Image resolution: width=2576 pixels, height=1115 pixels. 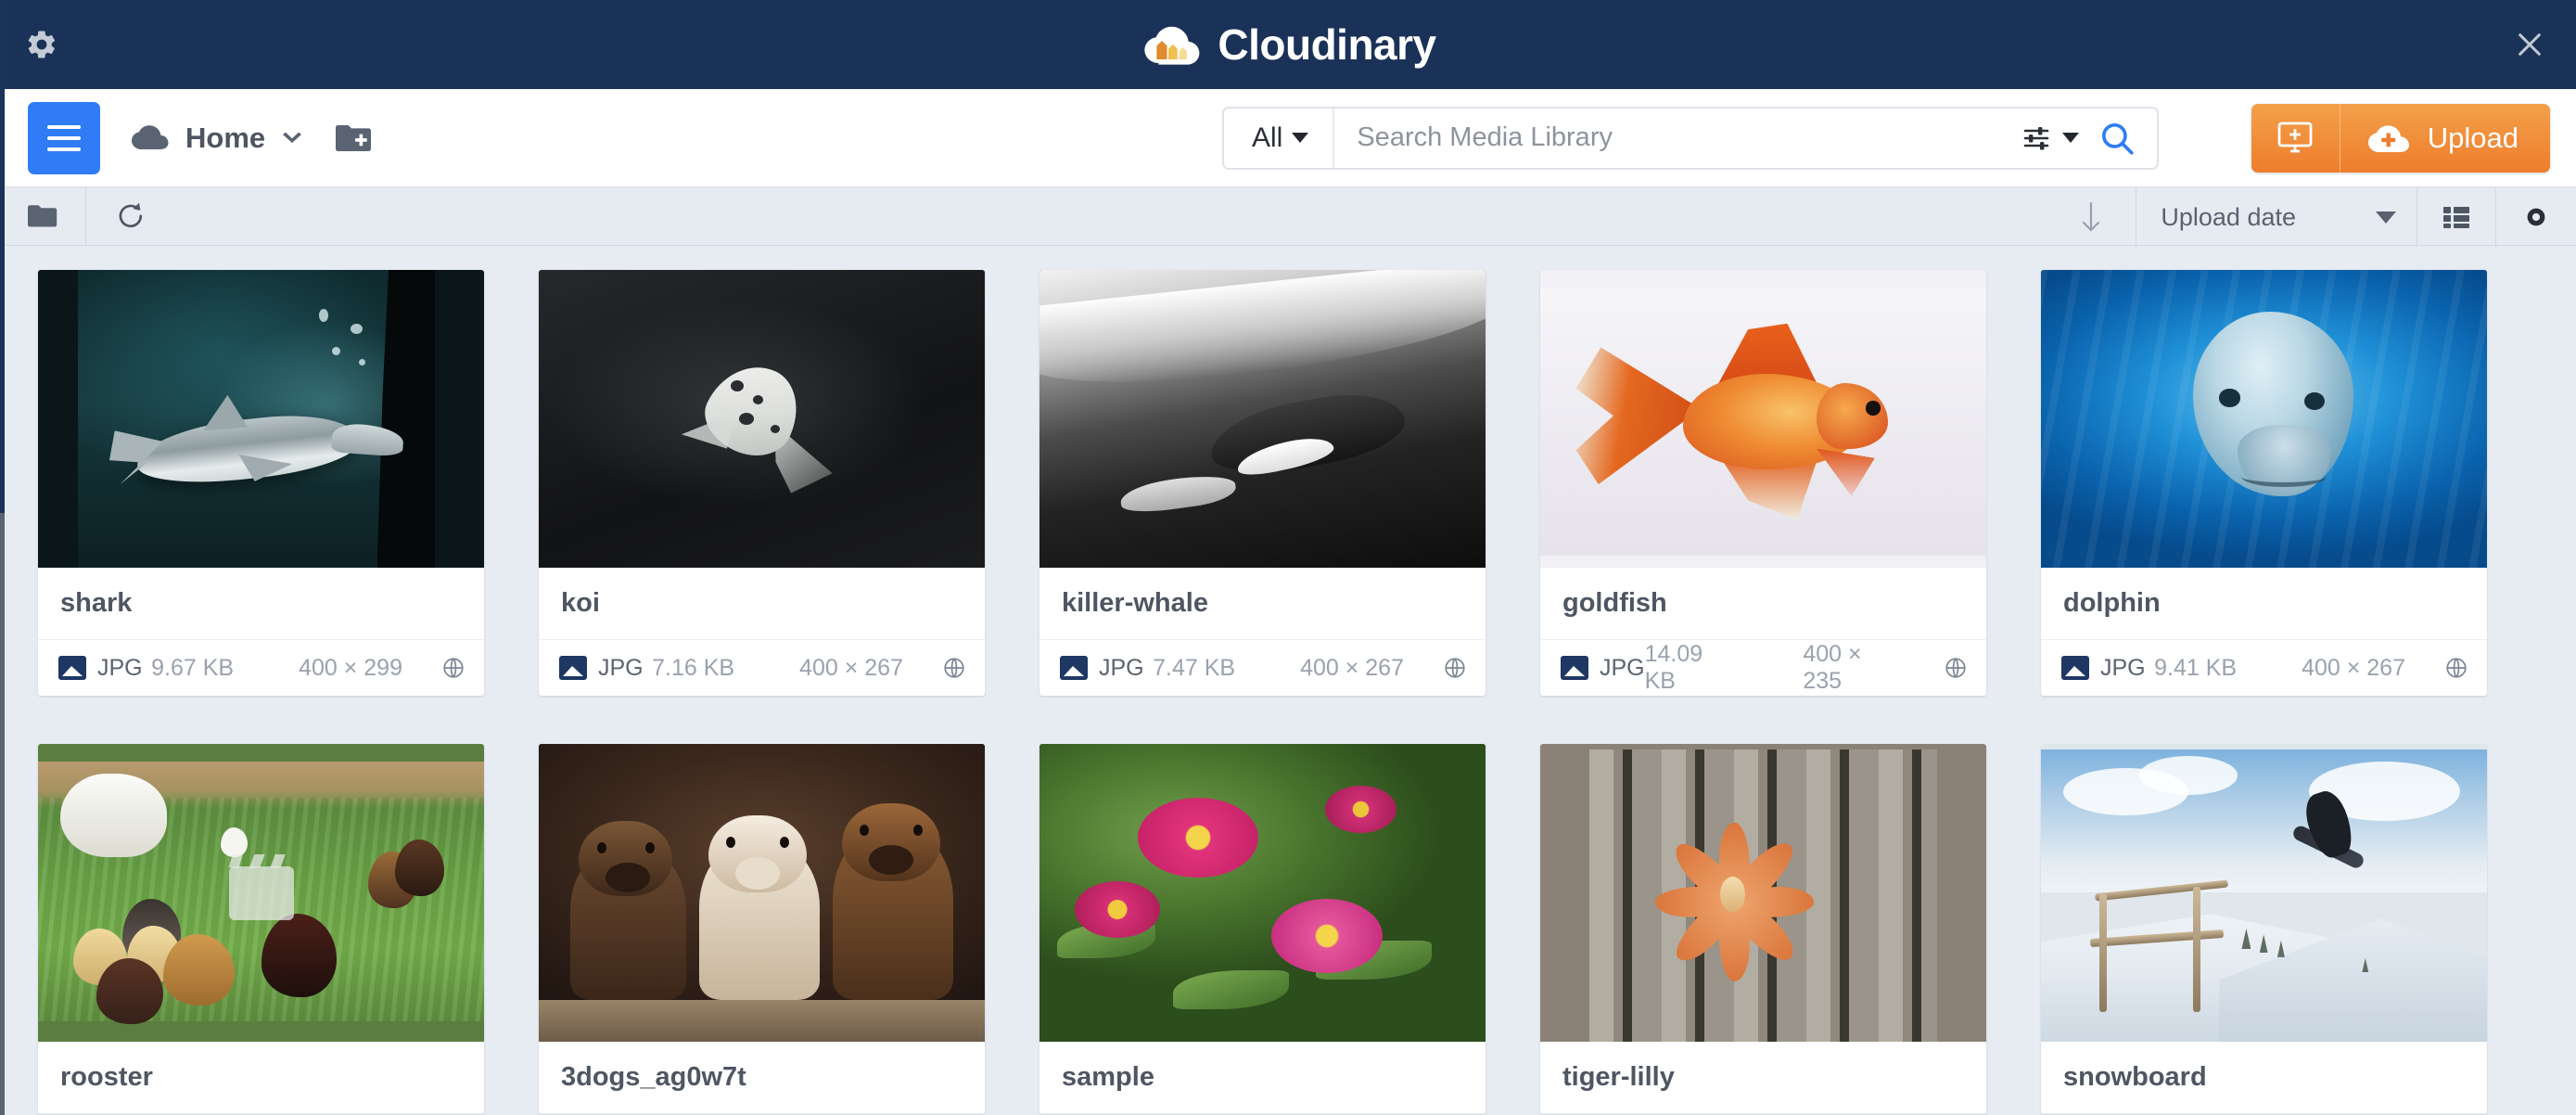 What do you see at coordinates (2264, 604) in the screenshot?
I see `asset-title-row: dolphin` at bounding box center [2264, 604].